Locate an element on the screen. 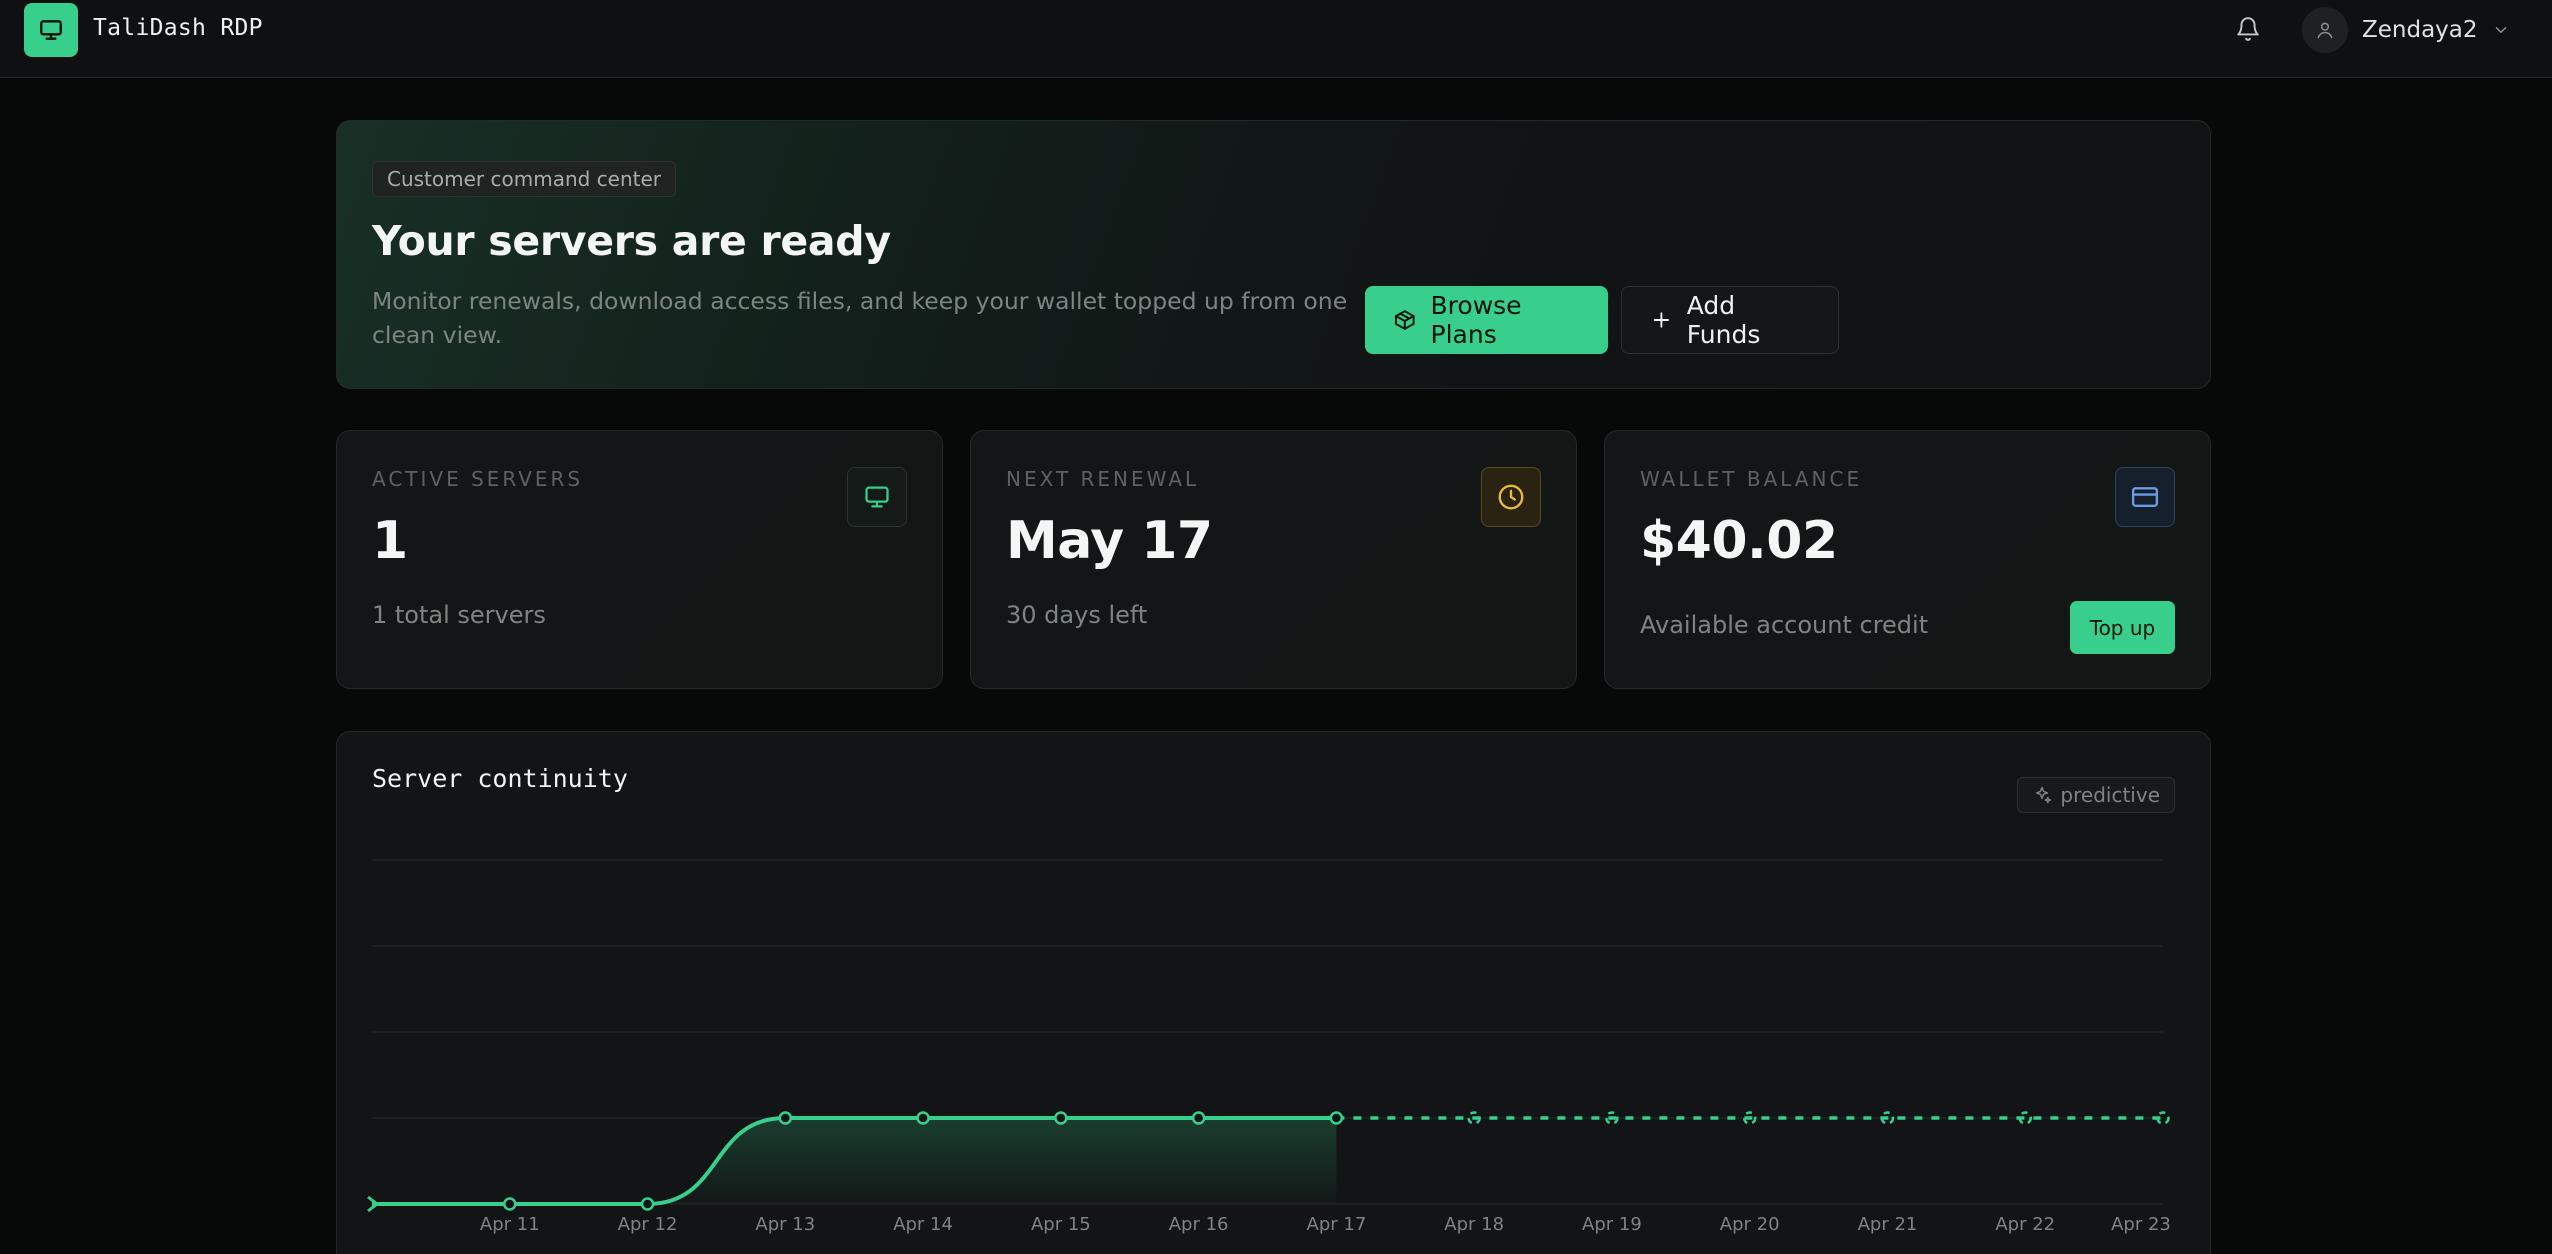  browse-plans-button: Browse Plans is located at coordinates (1486, 320).